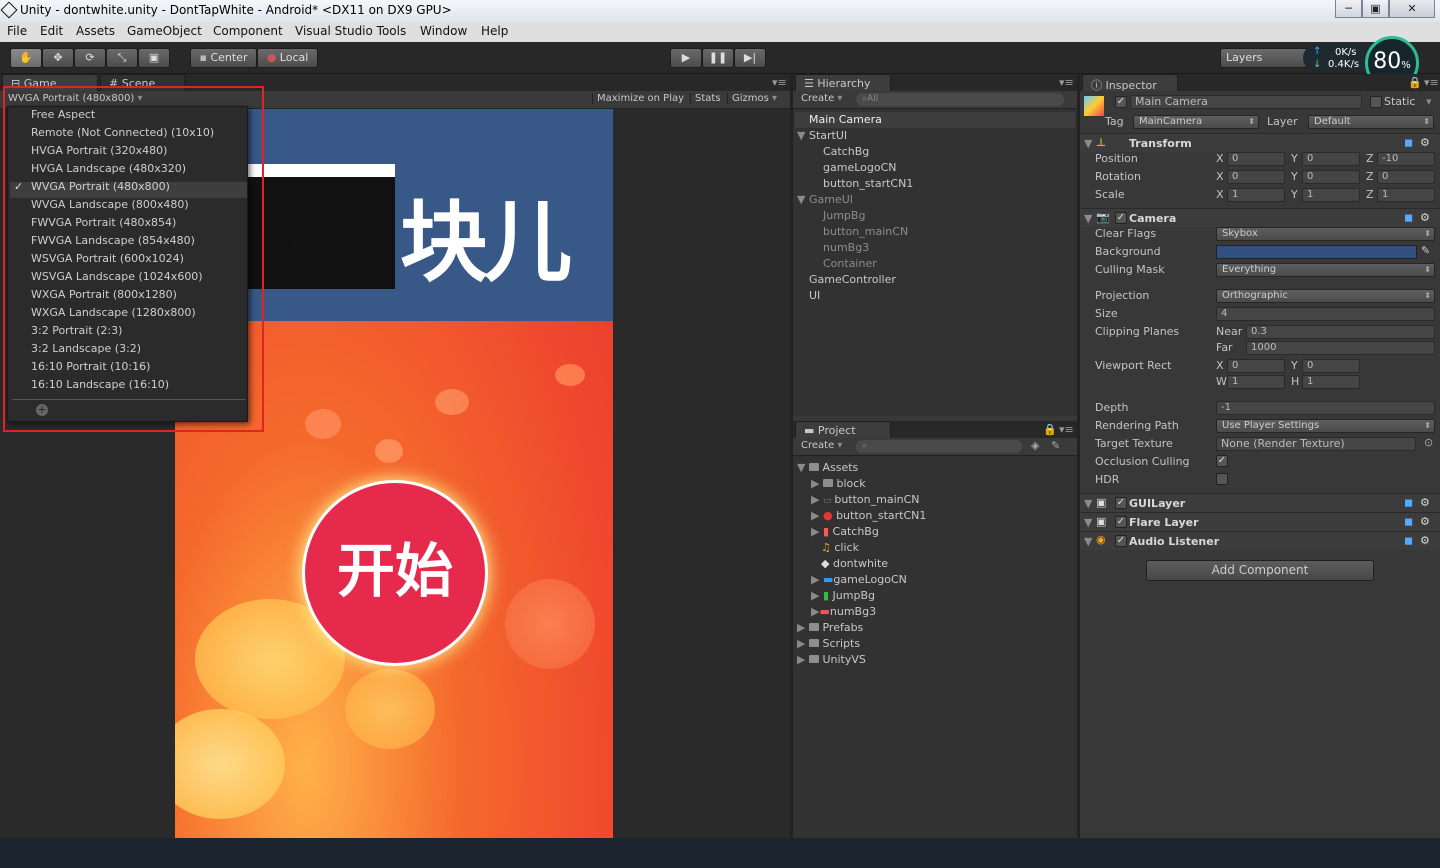 The width and height of the screenshot is (1440, 868). I want to click on hdr-checkbox, so click(1222, 479).